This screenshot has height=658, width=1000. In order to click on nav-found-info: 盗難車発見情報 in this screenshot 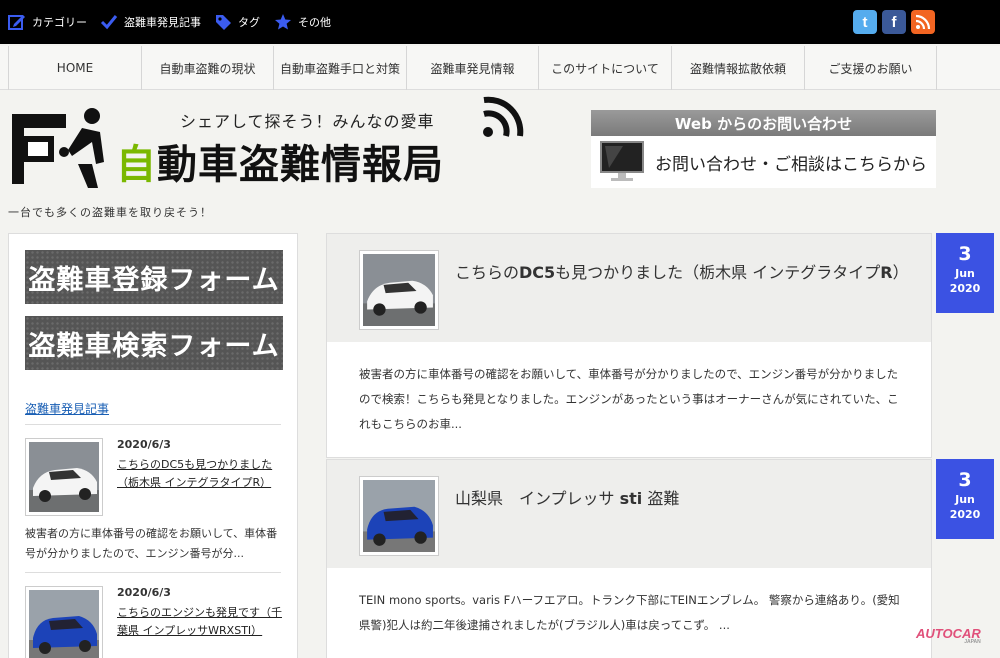, I will do `click(472, 68)`.